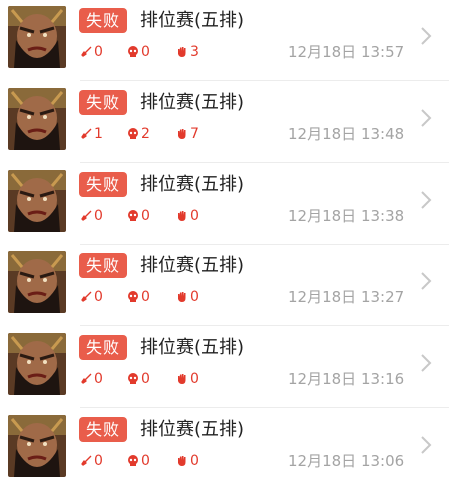 Image resolution: width=449 pixels, height=490 pixels. What do you see at coordinates (346, 216) in the screenshot?
I see `match-time: 12月18日 13:38` at bounding box center [346, 216].